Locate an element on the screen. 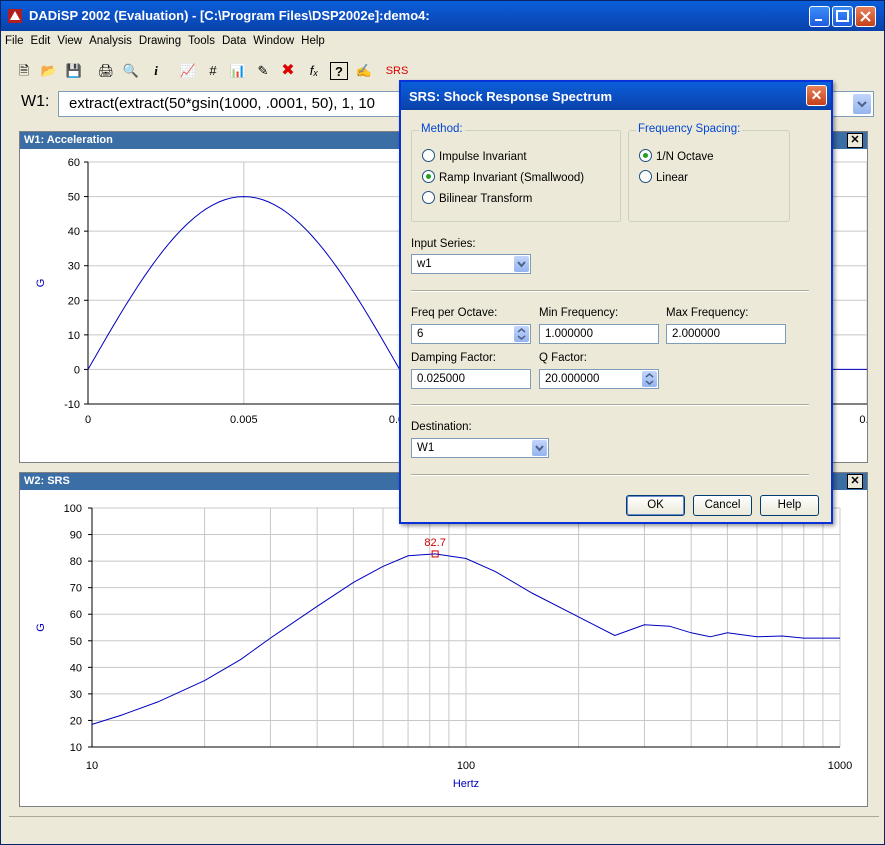  menu-drawing: Drawing is located at coordinates (159, 39).